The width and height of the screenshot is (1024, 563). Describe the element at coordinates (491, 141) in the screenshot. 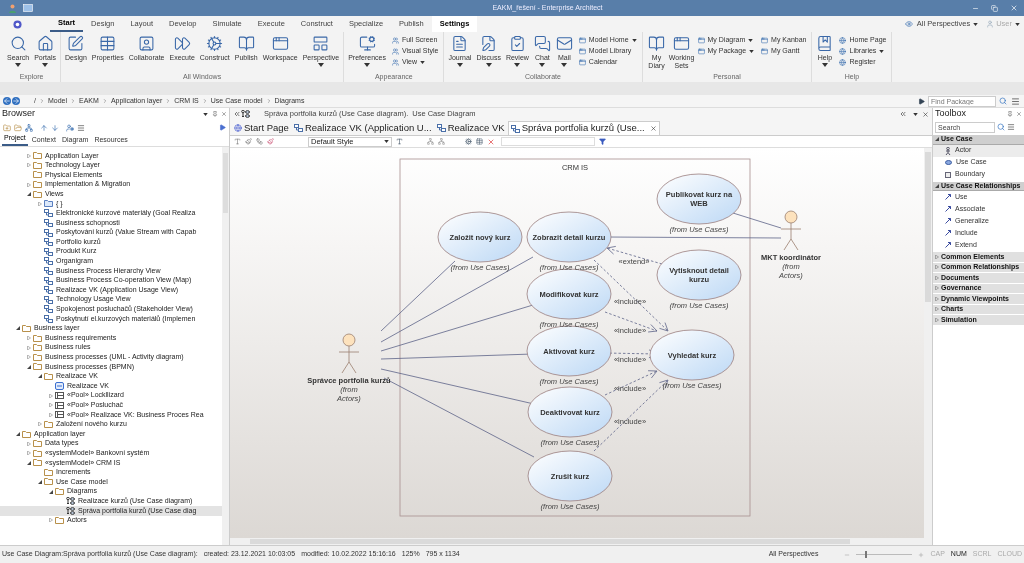

I see `delete-icon` at that location.